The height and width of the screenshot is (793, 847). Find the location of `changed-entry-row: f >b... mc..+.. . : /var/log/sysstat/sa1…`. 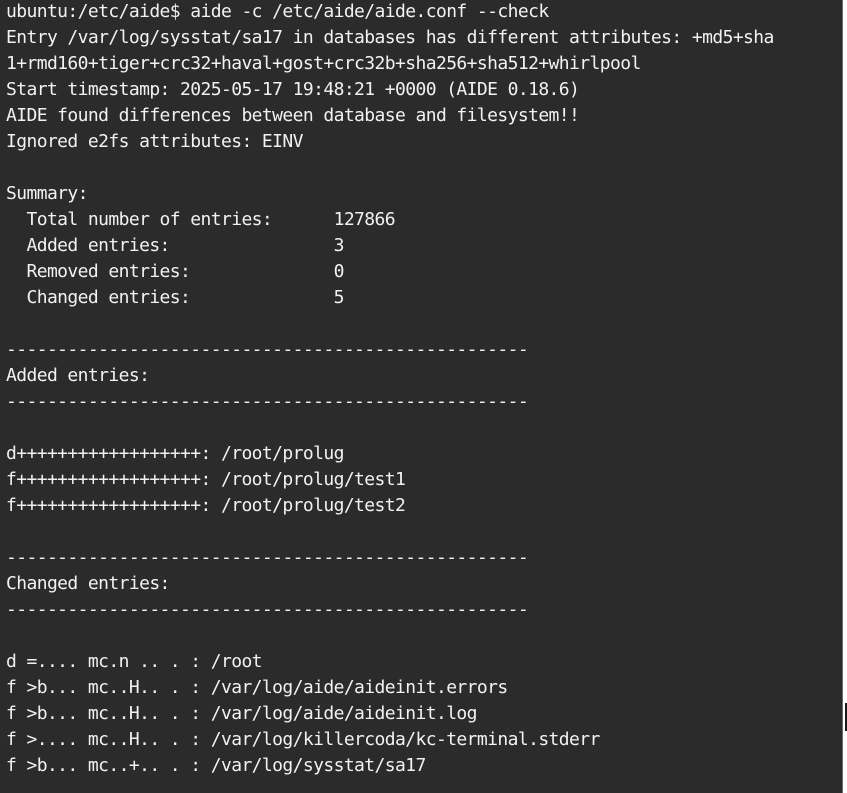

changed-entry-row: f >b... mc..+.. . : /var/log/sysstat/sa1… is located at coordinates (216, 765).